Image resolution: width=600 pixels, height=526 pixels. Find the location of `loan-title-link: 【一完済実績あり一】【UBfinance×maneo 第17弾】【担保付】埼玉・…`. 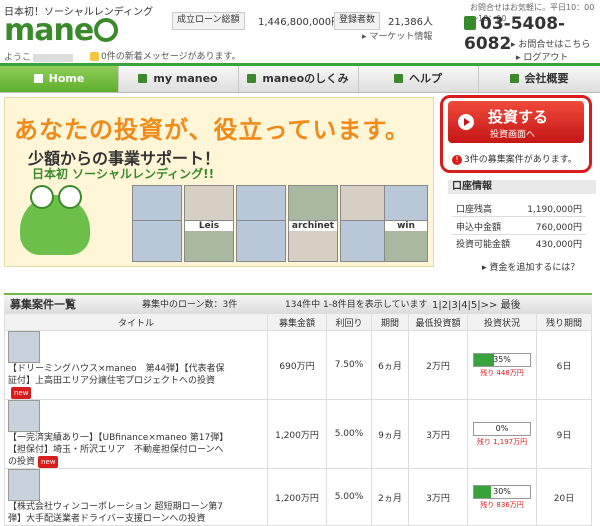

loan-title-link: 【一完済実績あり一】【UBfinance×maneo 第17弾】【担保付】埼玉・… is located at coordinates (120, 450).